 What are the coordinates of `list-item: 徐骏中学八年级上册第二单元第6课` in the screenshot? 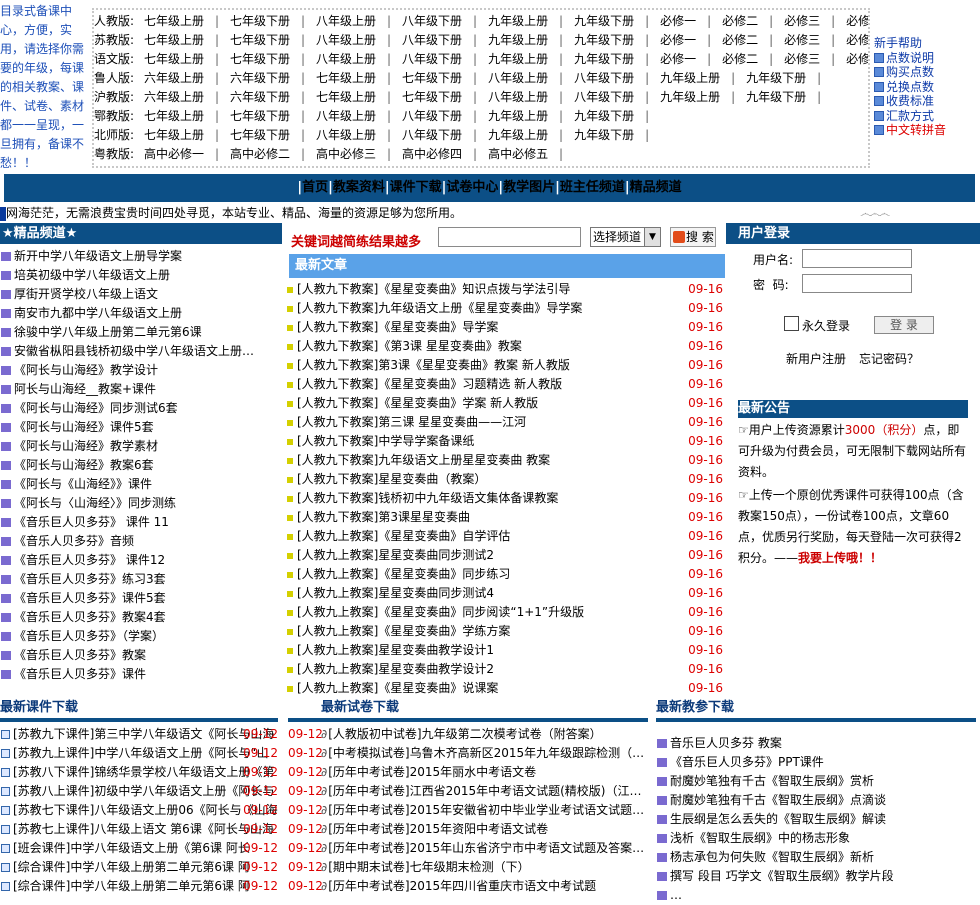 It's located at (141, 332).